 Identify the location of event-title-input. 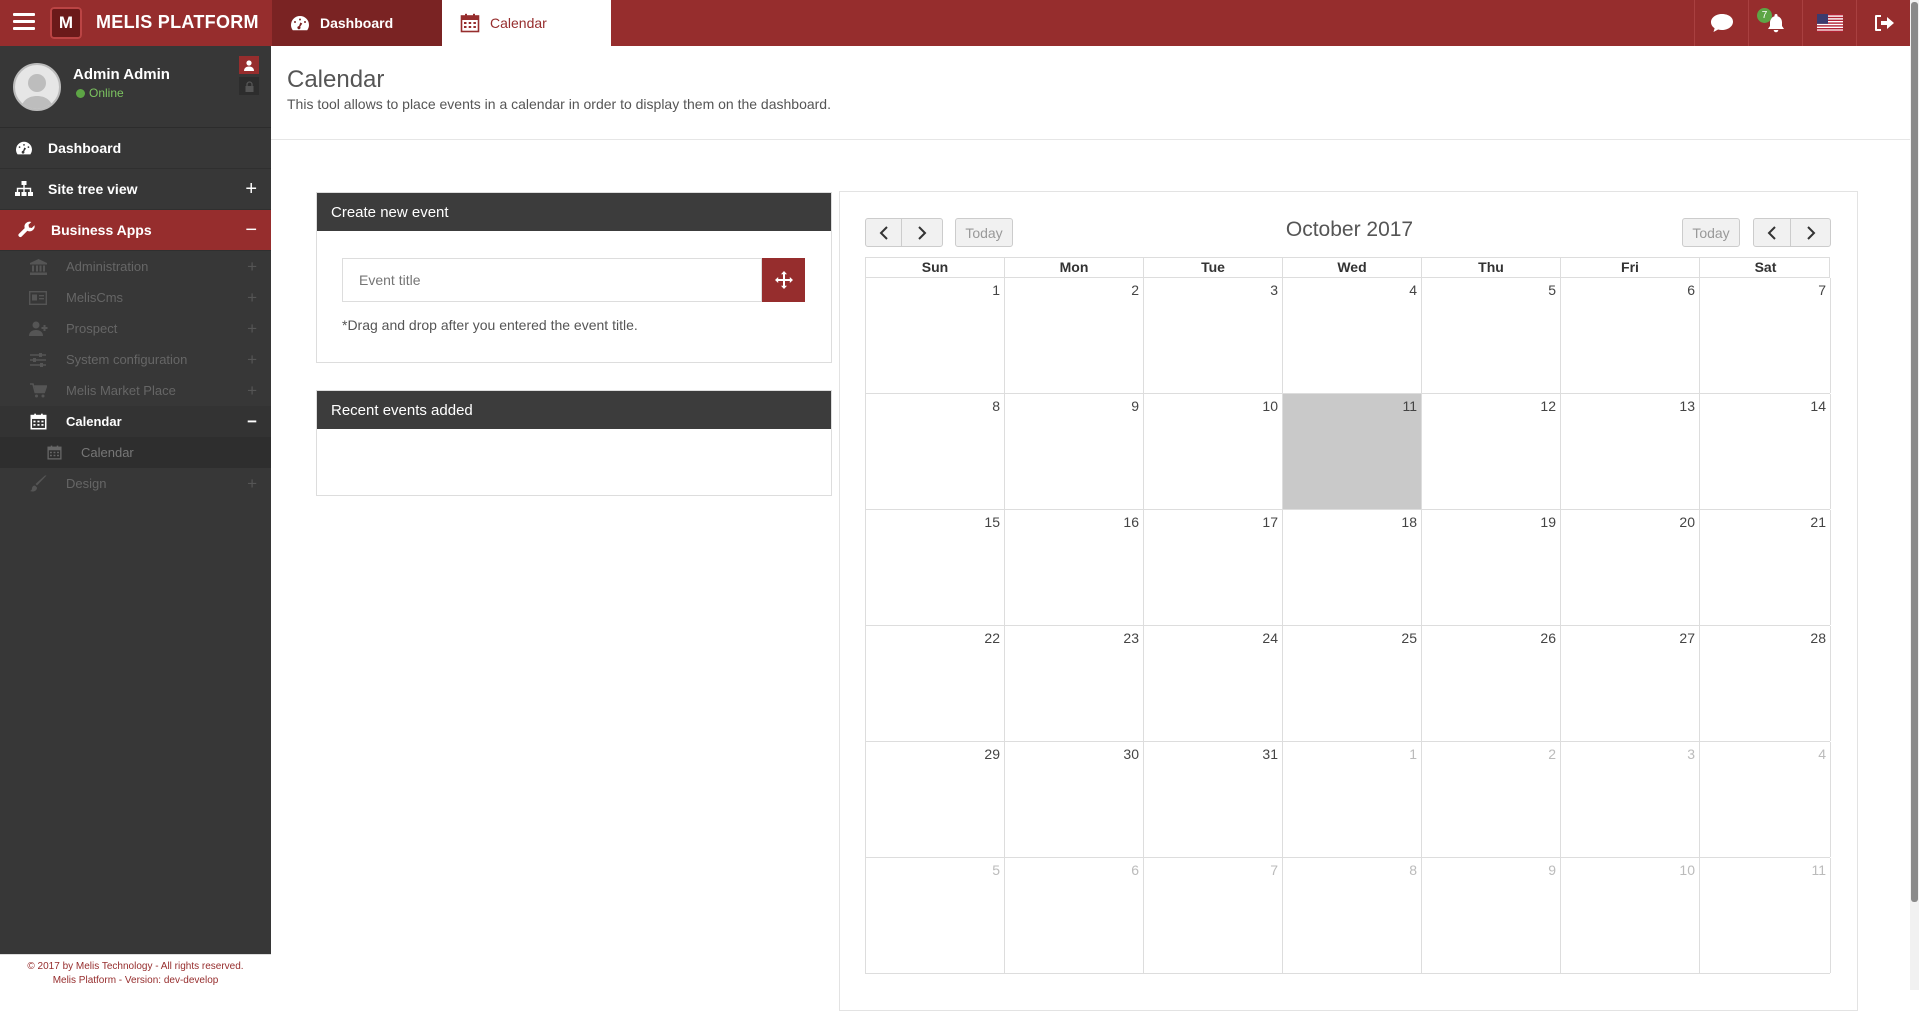
(552, 280).